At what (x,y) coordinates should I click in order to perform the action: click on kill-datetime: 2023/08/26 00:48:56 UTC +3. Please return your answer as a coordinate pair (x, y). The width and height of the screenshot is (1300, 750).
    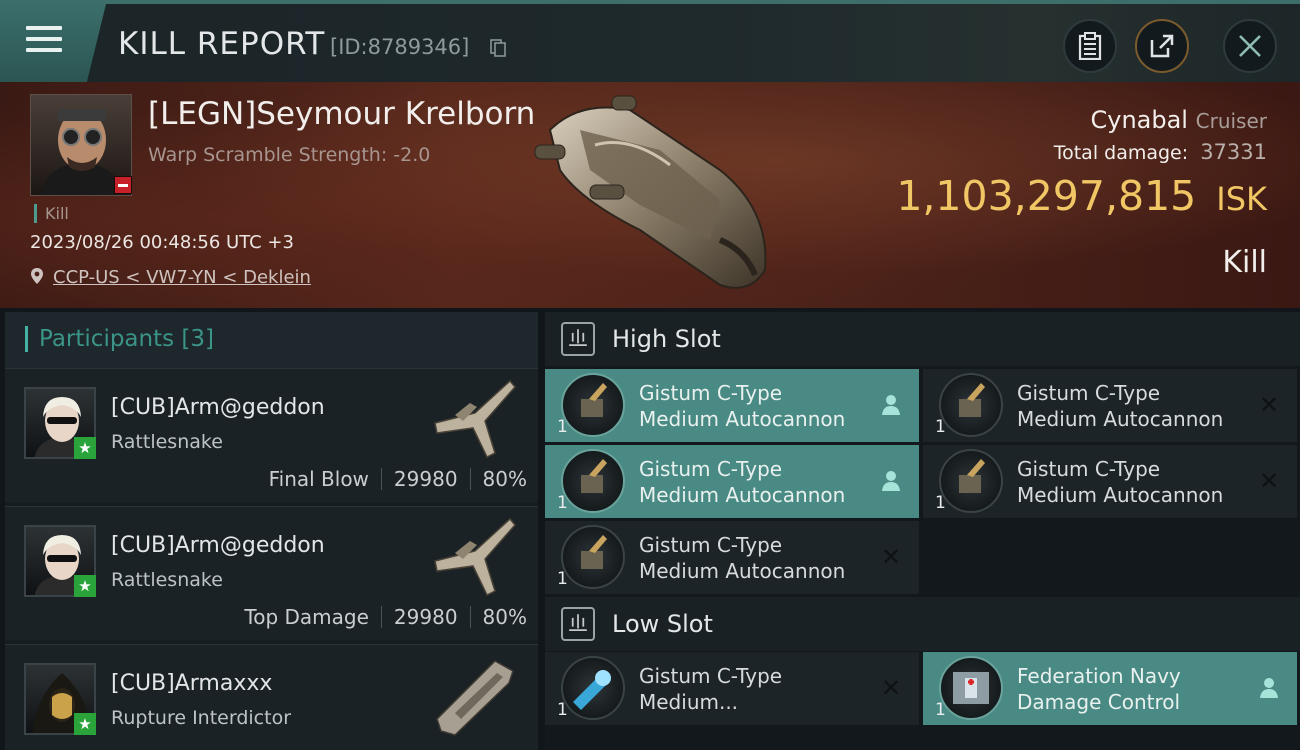
    Looking at the image, I should click on (162, 242).